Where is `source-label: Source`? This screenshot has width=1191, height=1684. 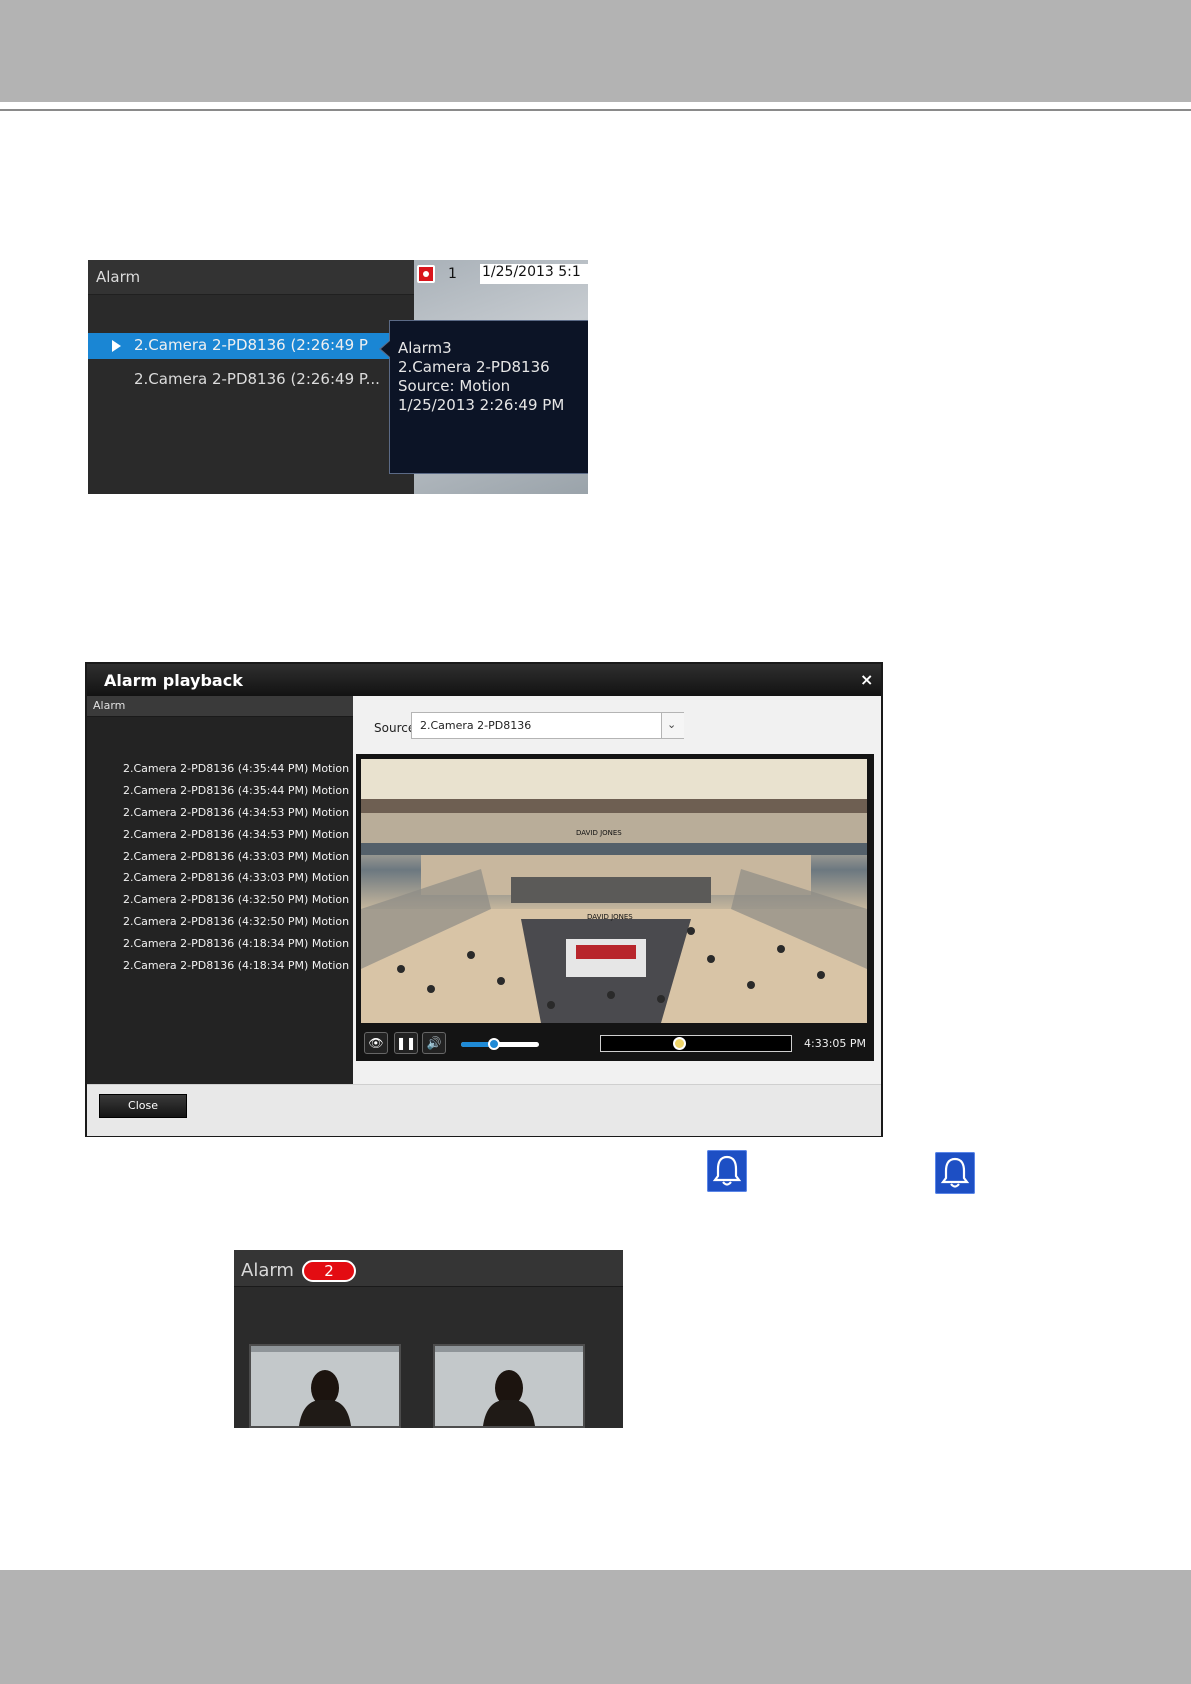
source-label: Source is located at coordinates (395, 728).